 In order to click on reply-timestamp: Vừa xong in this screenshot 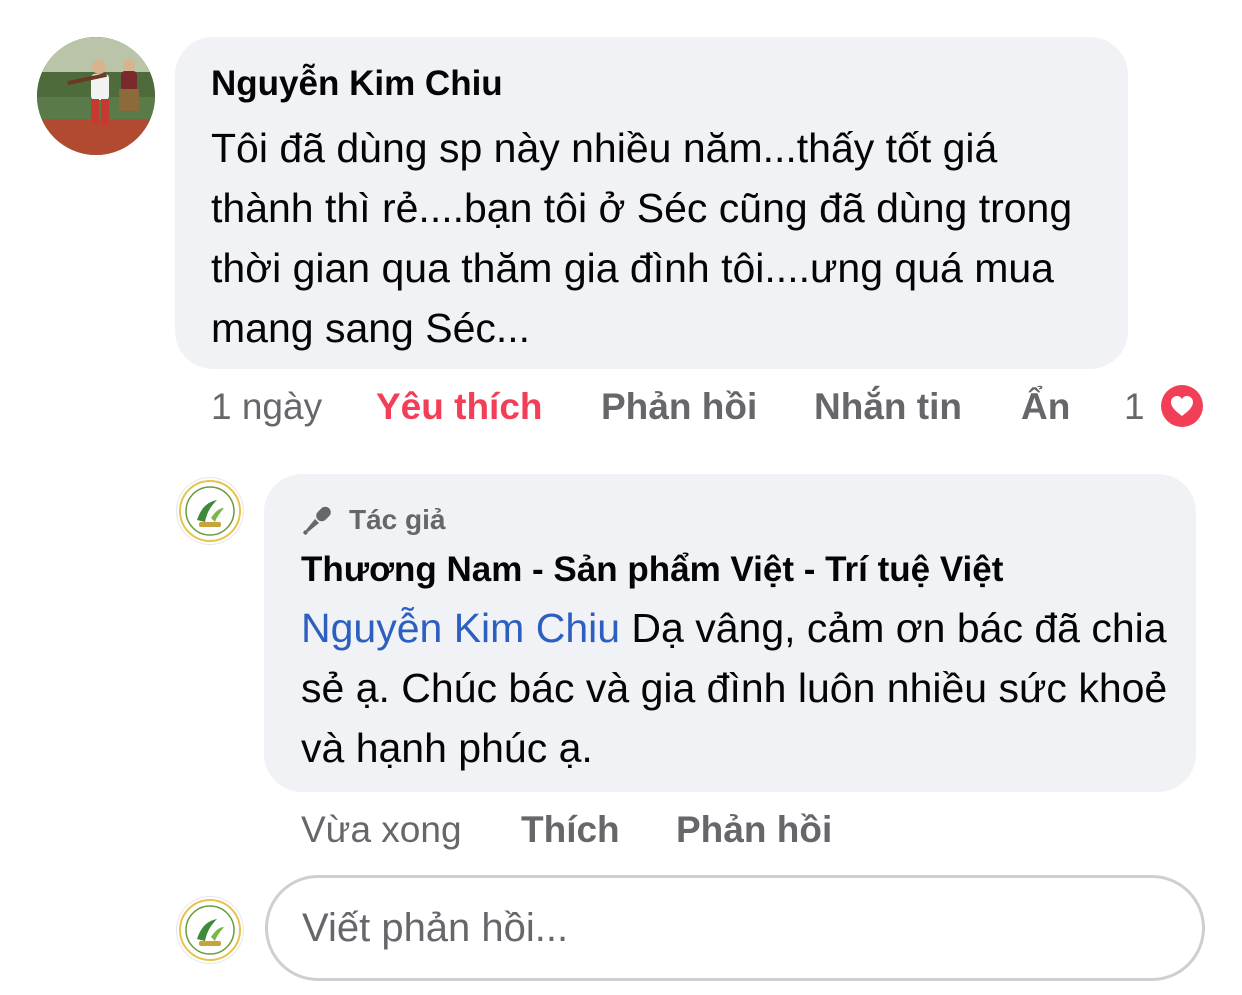, I will do `click(381, 830)`.